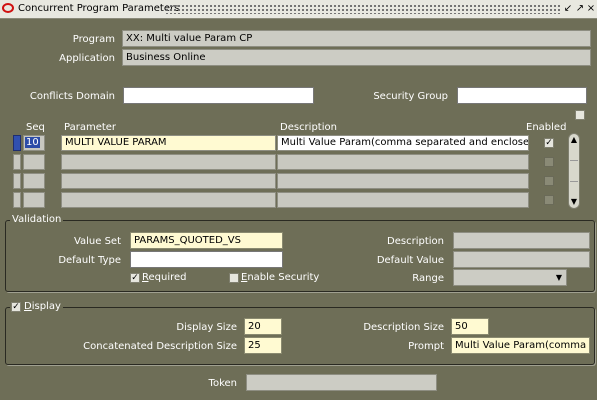 The height and width of the screenshot is (400, 597). I want to click on required-label-text: Required, so click(164, 277).